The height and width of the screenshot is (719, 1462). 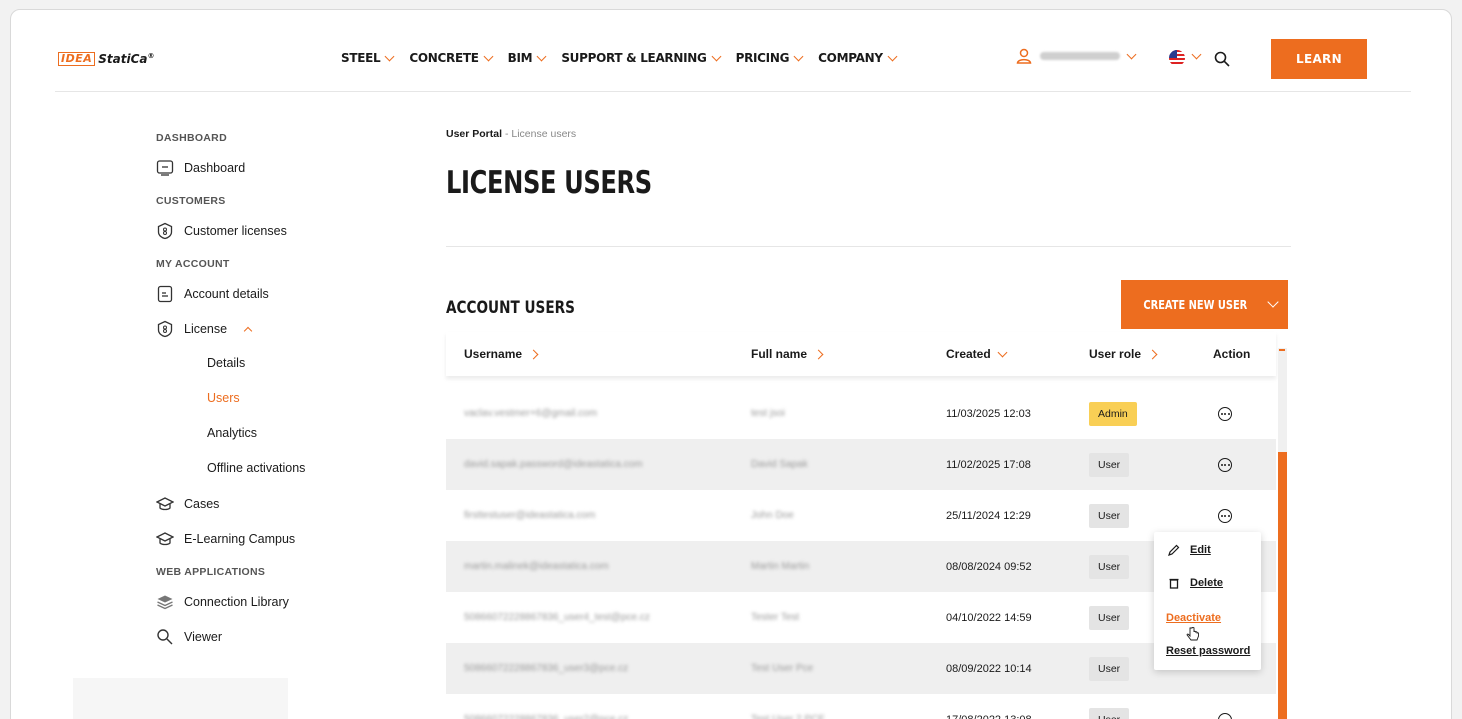 What do you see at coordinates (191, 138) in the screenshot?
I see `section-dashboard: DASHBOARD` at bounding box center [191, 138].